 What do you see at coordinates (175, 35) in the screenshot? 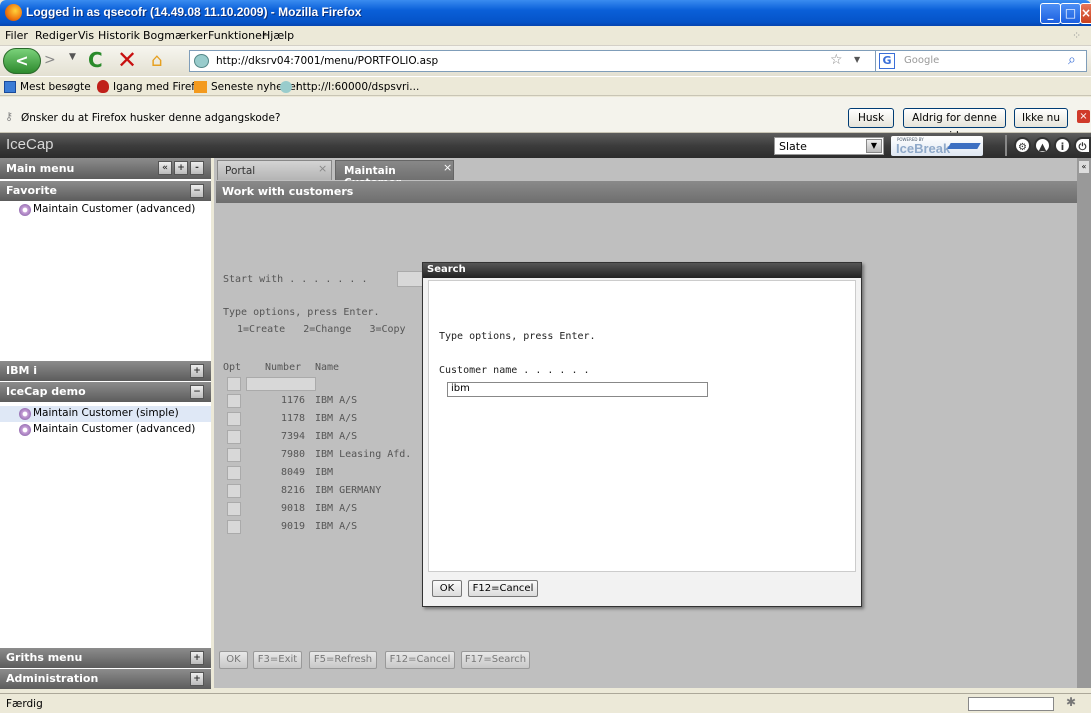
I see `menu-bookmarks: Bogmærker` at bounding box center [175, 35].